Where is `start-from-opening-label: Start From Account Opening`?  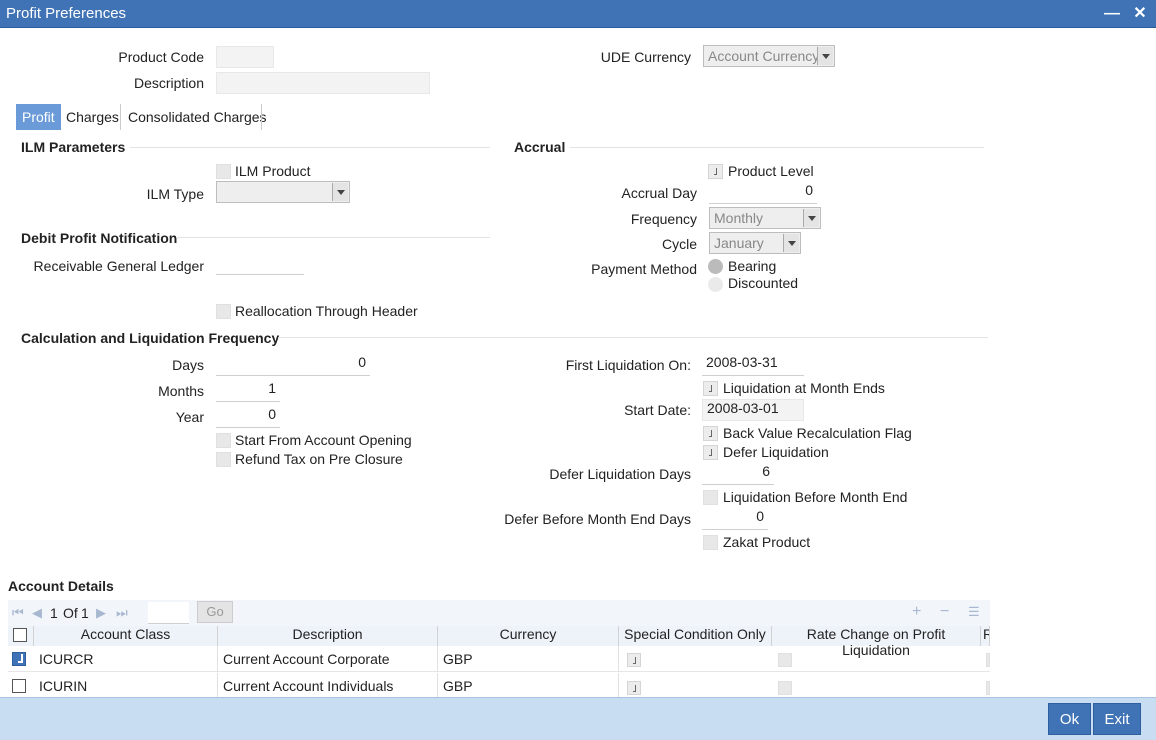 start-from-opening-label: Start From Account Opening is located at coordinates (323, 440).